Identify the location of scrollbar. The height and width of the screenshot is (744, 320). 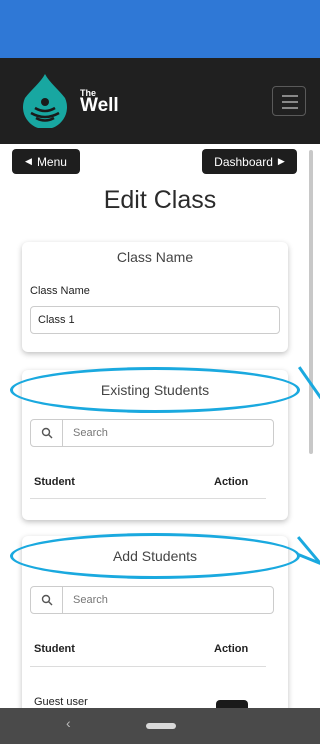
(311, 302).